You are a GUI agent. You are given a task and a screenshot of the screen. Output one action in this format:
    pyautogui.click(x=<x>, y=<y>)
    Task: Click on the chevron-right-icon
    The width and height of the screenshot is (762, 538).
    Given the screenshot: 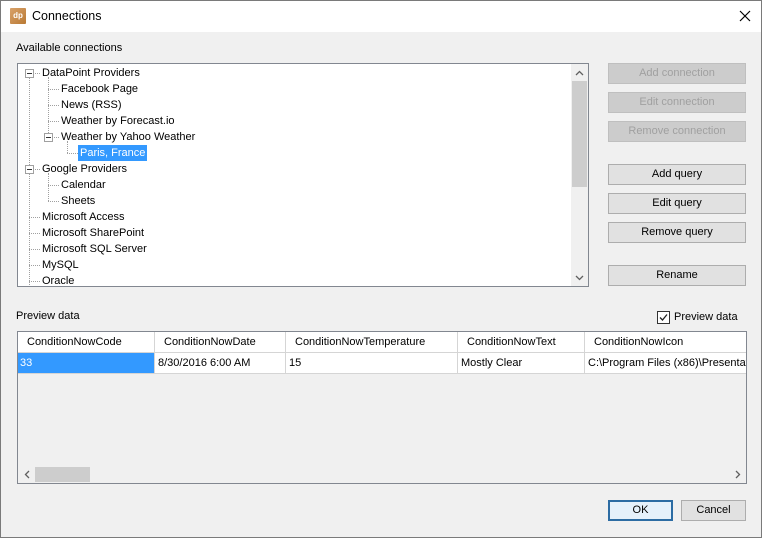 What is the action you would take?
    pyautogui.click(x=737, y=474)
    